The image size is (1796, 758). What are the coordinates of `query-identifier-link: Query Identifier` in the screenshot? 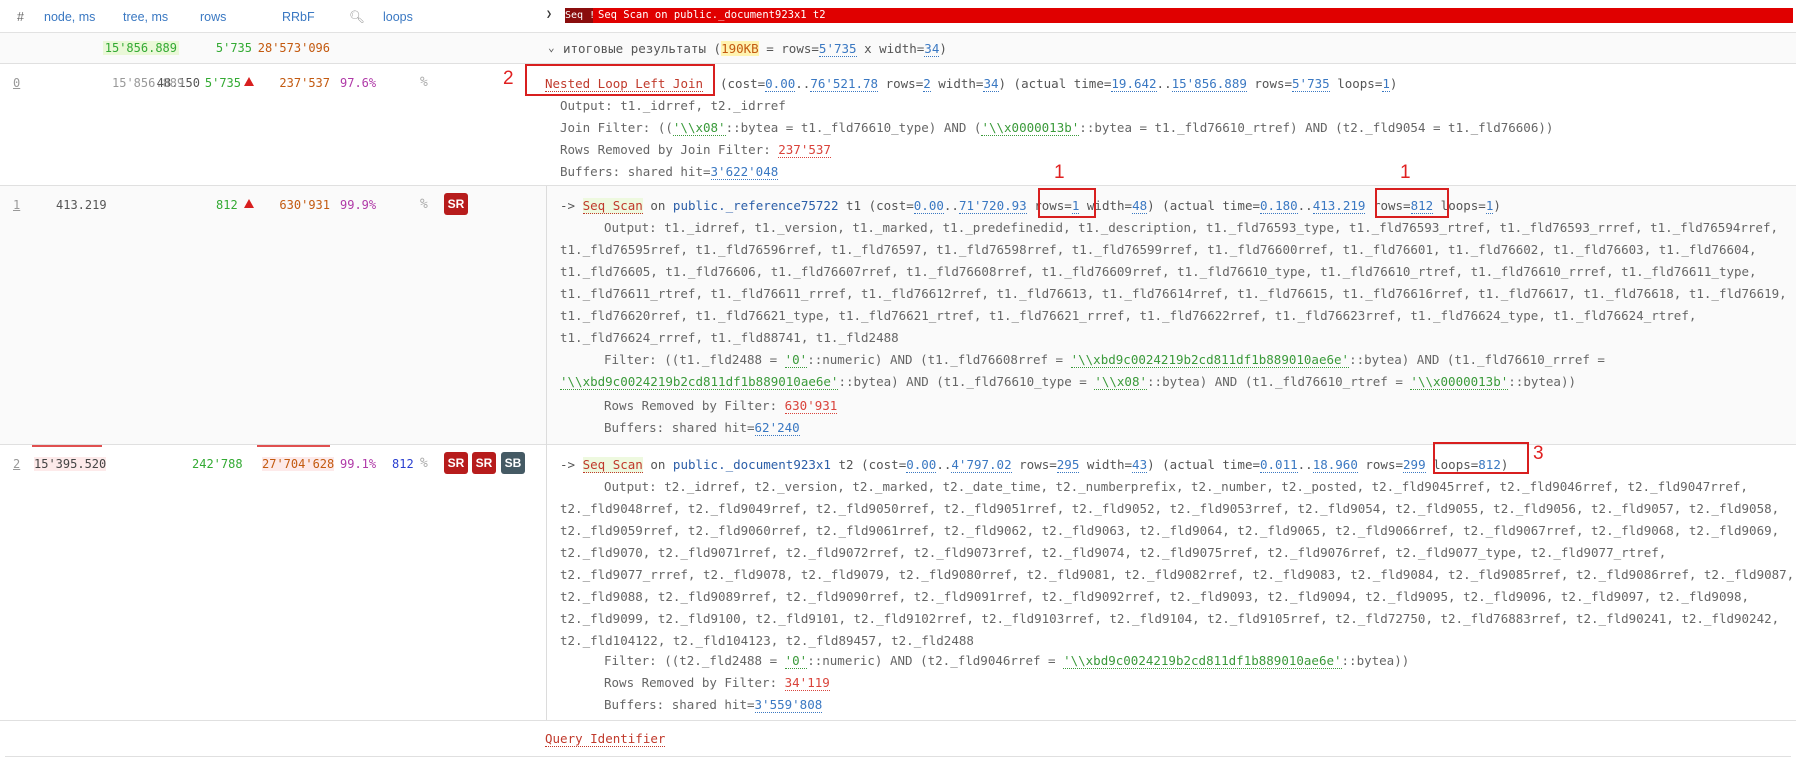 It's located at (605, 739).